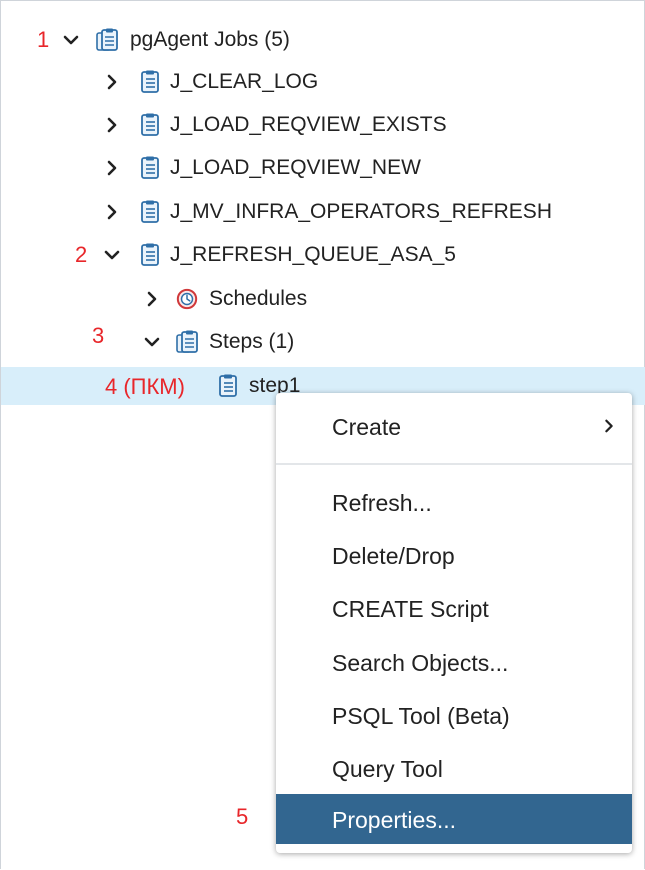  Describe the element at coordinates (421, 716) in the screenshot. I see `menu-item-label: PSQL Tool (Beta)` at that location.